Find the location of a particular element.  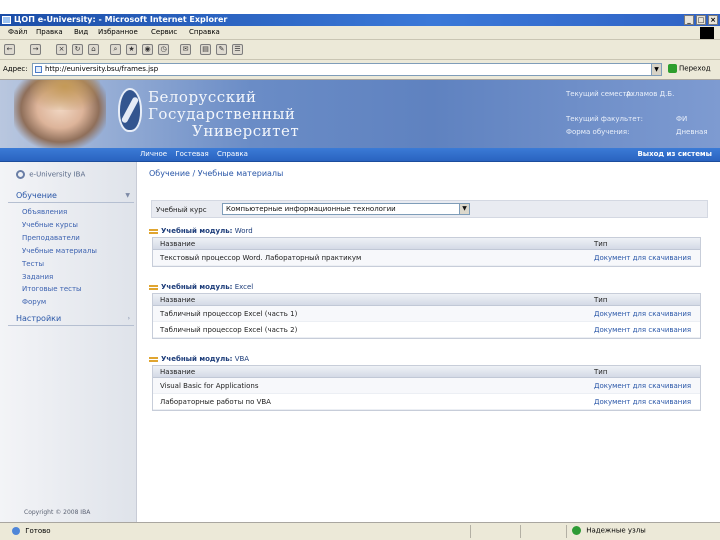

menu-tools: Сервис is located at coordinates (164, 32).